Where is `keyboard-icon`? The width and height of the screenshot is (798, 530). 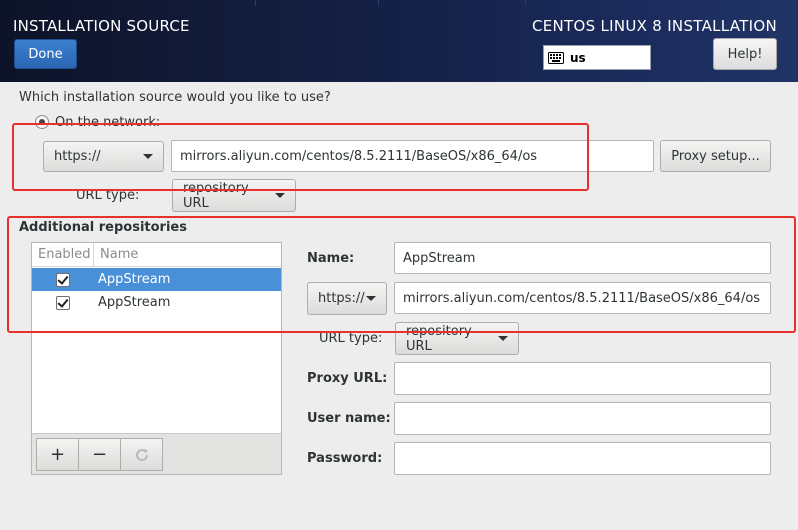
keyboard-icon is located at coordinates (556, 57).